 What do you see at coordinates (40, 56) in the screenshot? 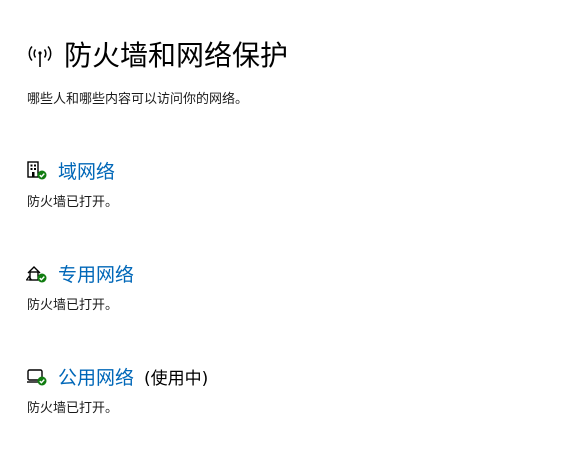
I see `wifi-antenna-icon` at bounding box center [40, 56].